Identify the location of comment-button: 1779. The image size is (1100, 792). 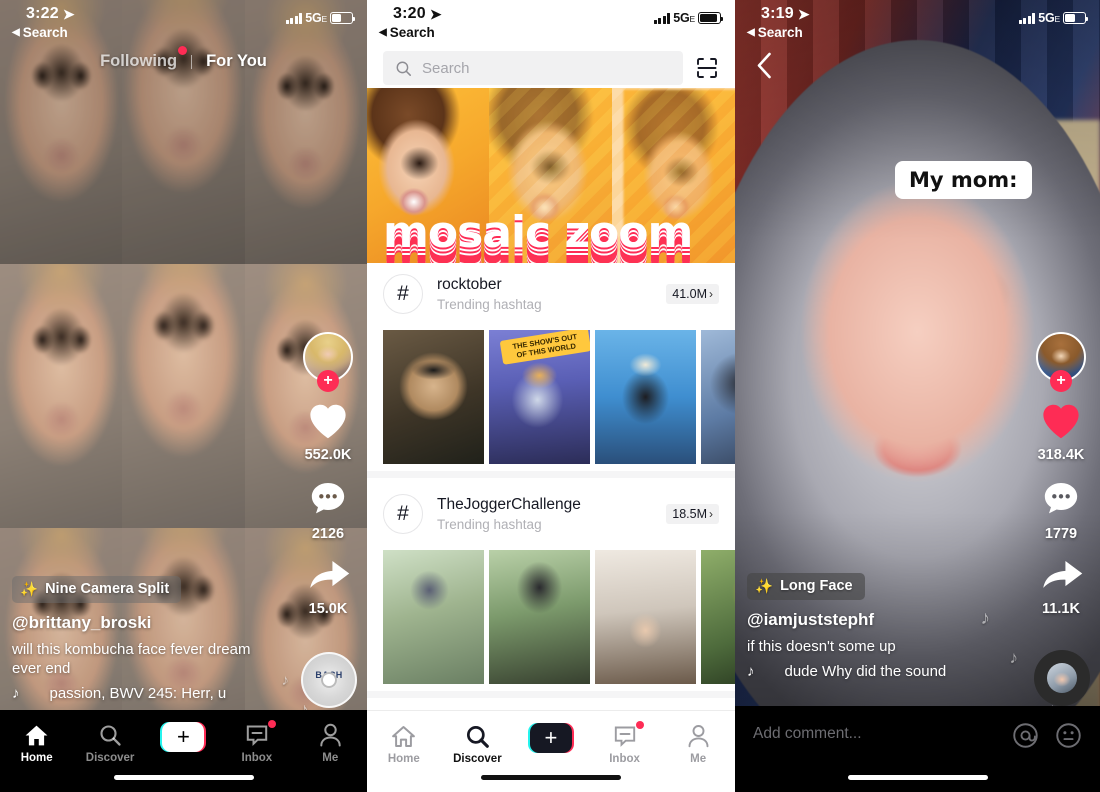
(1061, 510).